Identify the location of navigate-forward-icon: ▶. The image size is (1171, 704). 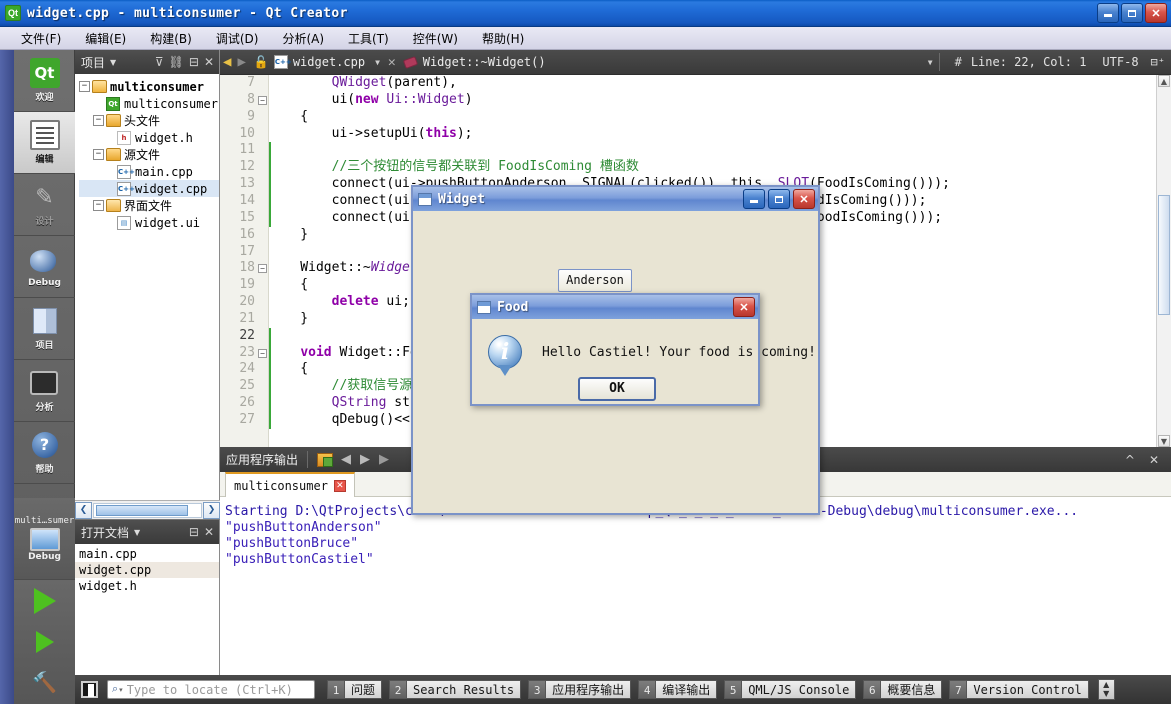
(241, 62).